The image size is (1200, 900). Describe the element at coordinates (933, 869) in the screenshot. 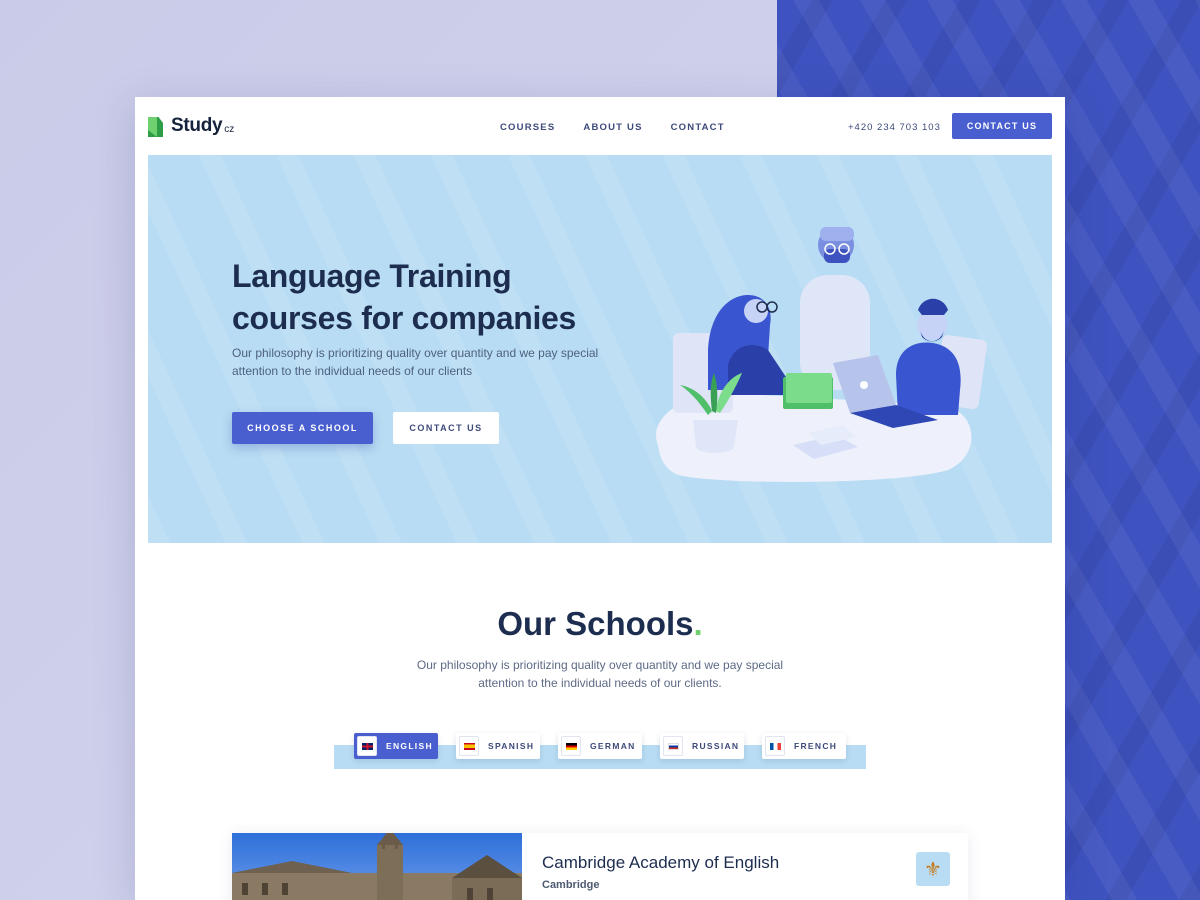

I see `fleur-de-lis-icon: ⚜` at that location.